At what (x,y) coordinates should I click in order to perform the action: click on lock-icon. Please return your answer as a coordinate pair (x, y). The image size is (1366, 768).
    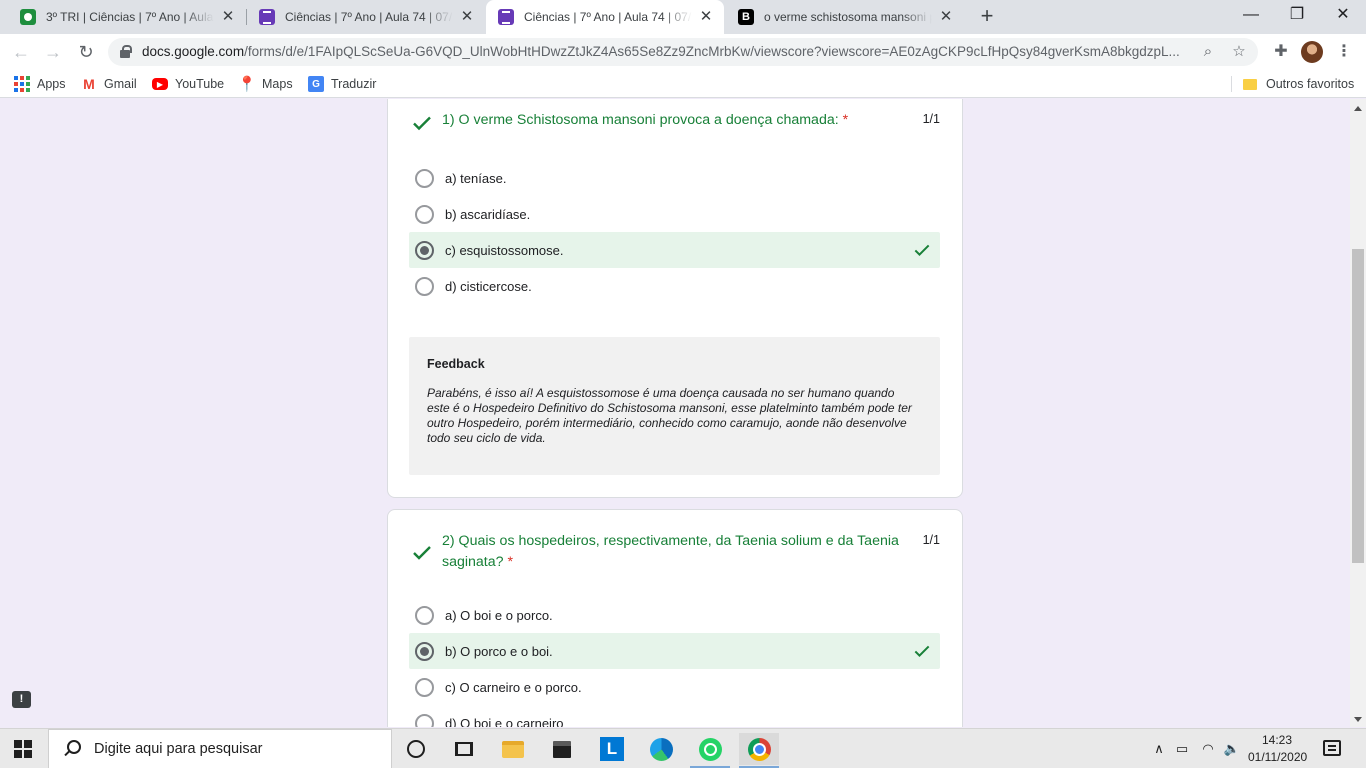
    Looking at the image, I should click on (126, 51).